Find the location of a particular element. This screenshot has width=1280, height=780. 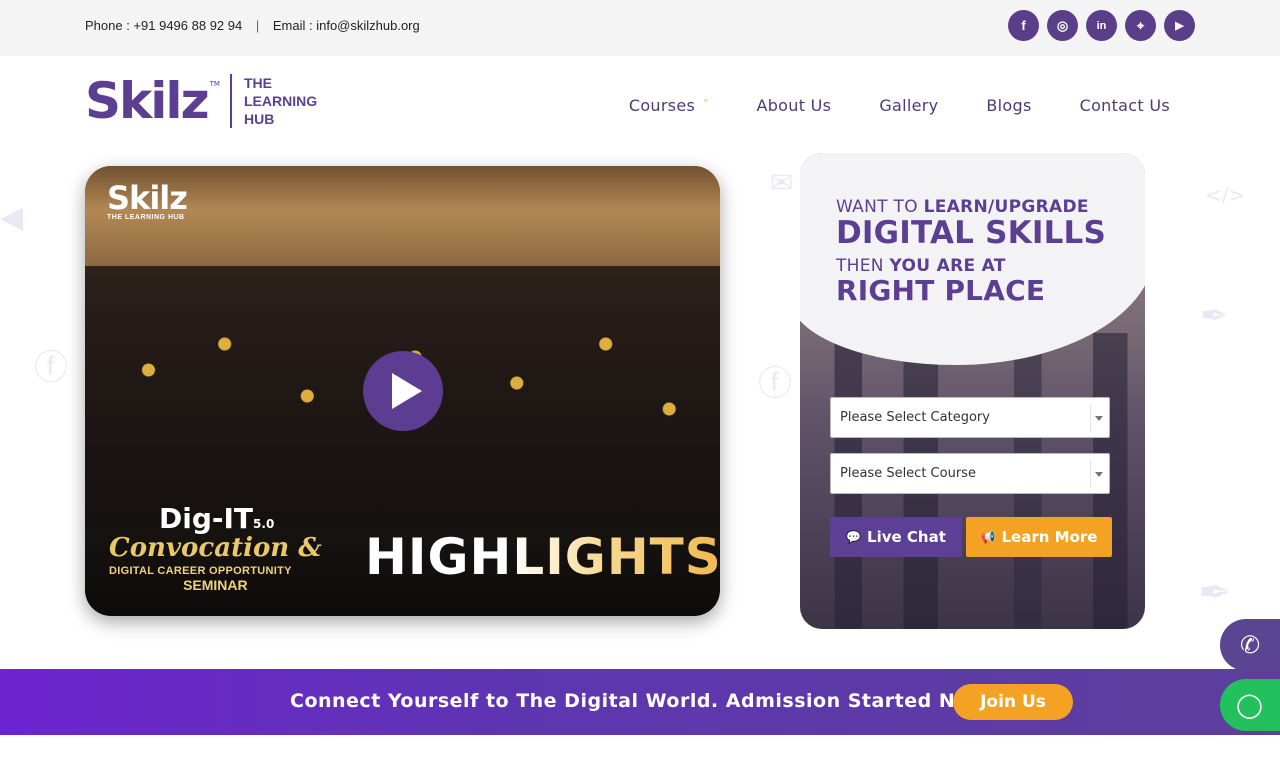

headline-line-3-bold: YOU ARE AT is located at coordinates (947, 265).